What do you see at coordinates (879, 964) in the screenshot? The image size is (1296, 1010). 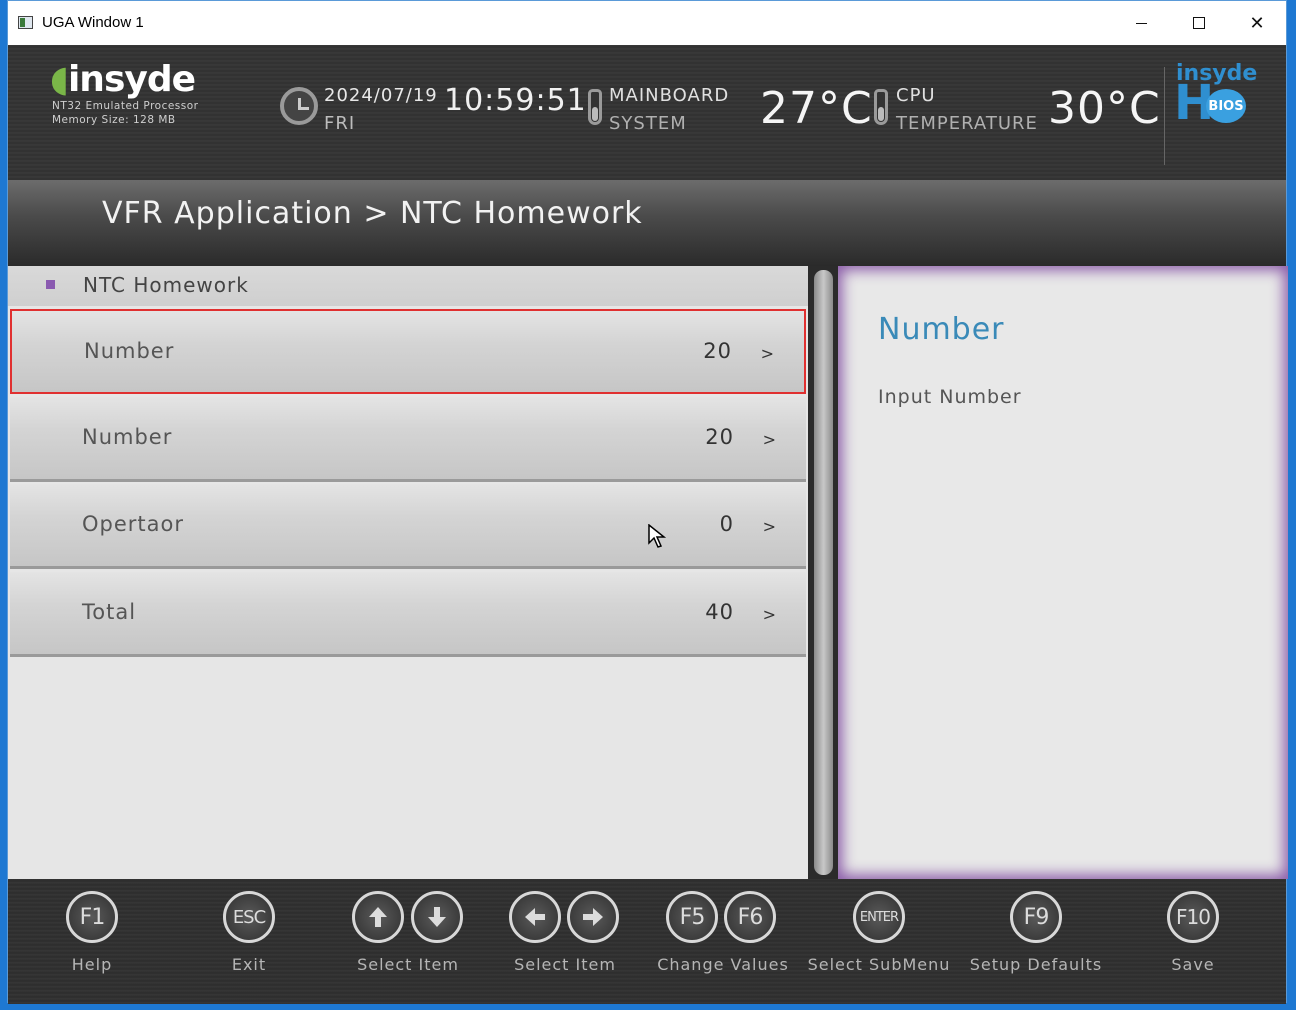 I see `select-submenu-label: Select SubMenu` at bounding box center [879, 964].